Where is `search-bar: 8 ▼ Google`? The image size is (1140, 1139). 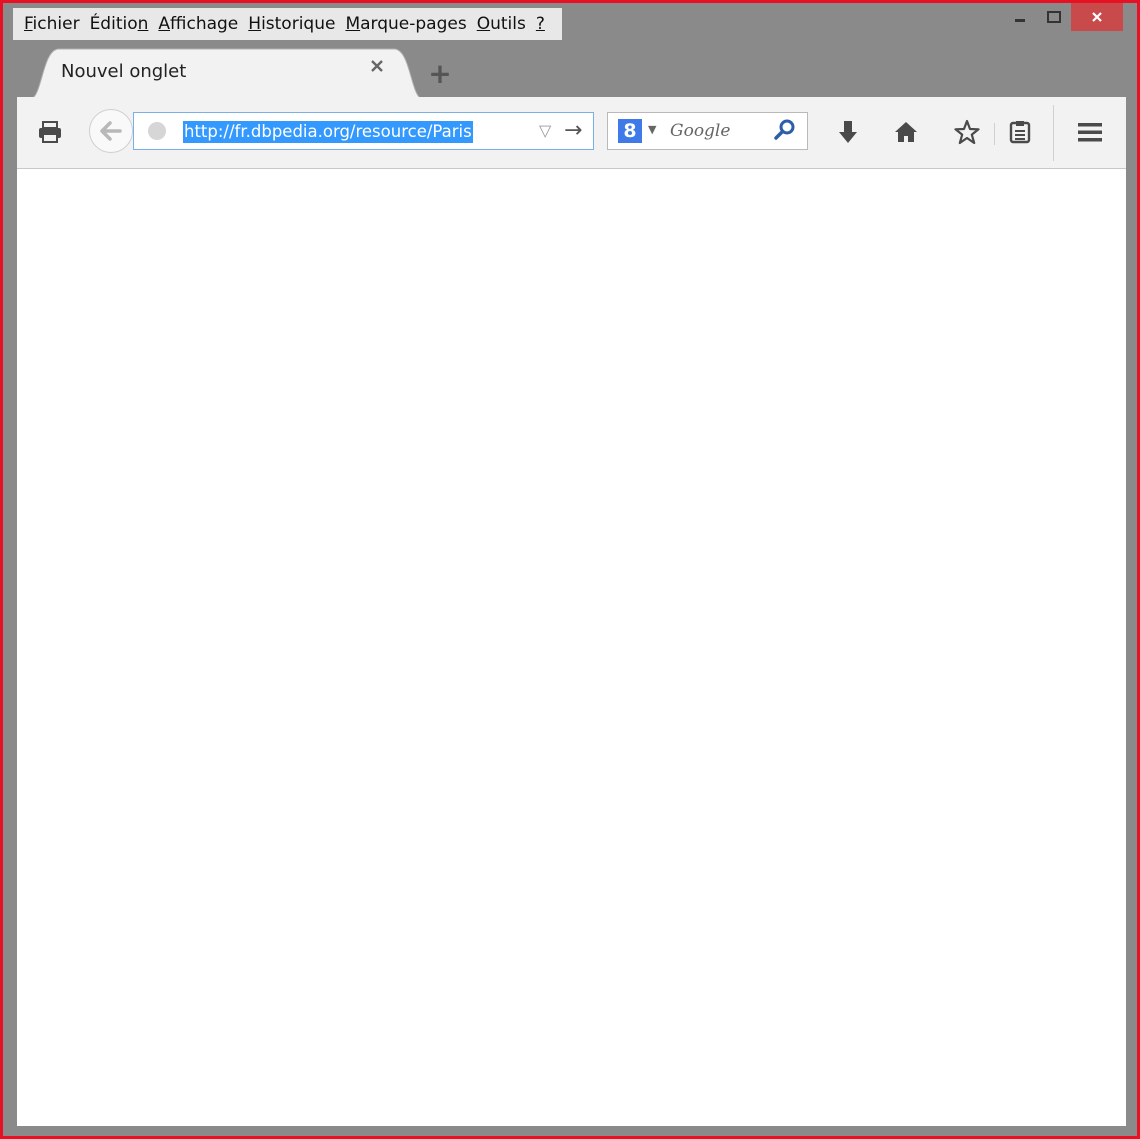
search-bar: 8 ▼ Google is located at coordinates (707, 131).